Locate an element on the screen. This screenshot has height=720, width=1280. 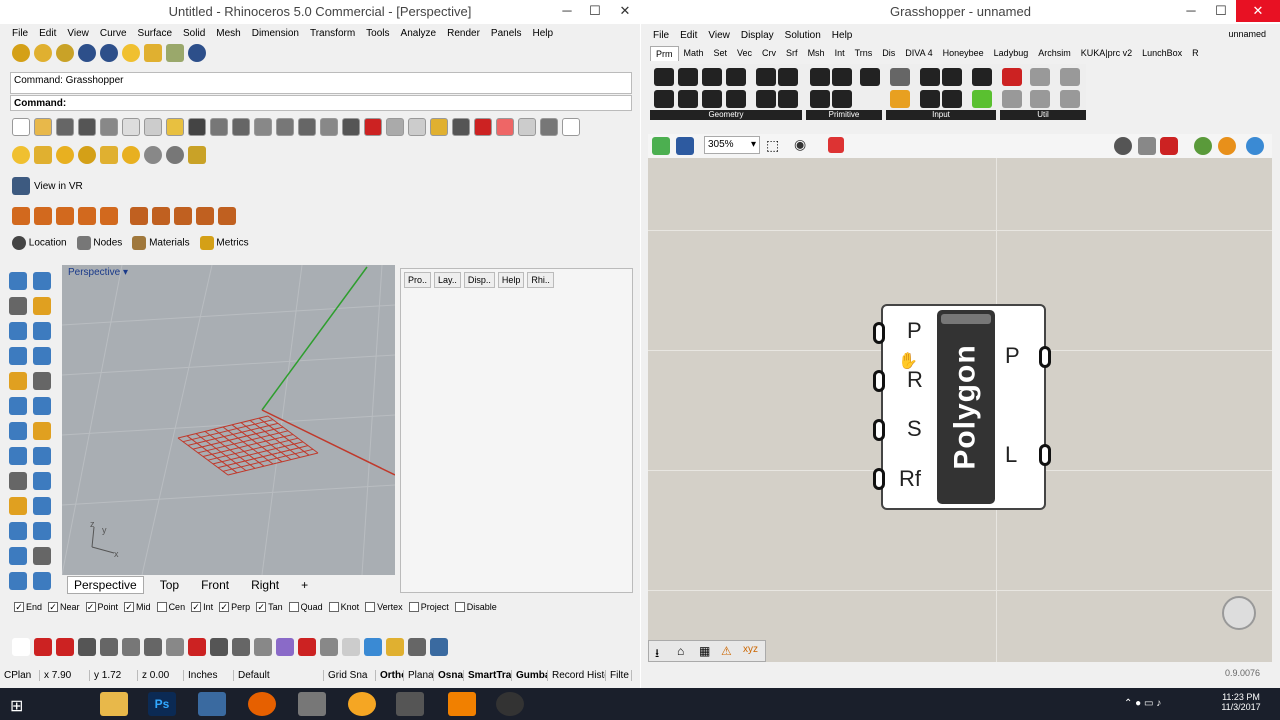
panel-tab: Help is located at coordinates (511, 280).